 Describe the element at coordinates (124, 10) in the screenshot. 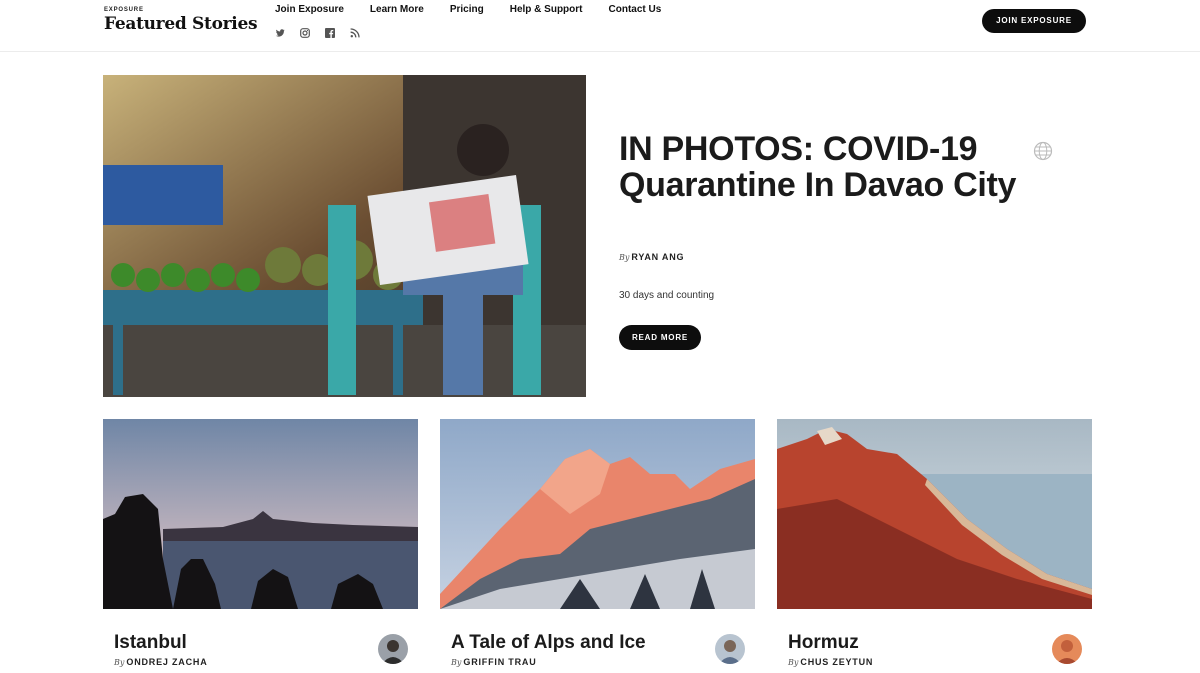

I see `brand-small-label: EXPOSURE` at that location.